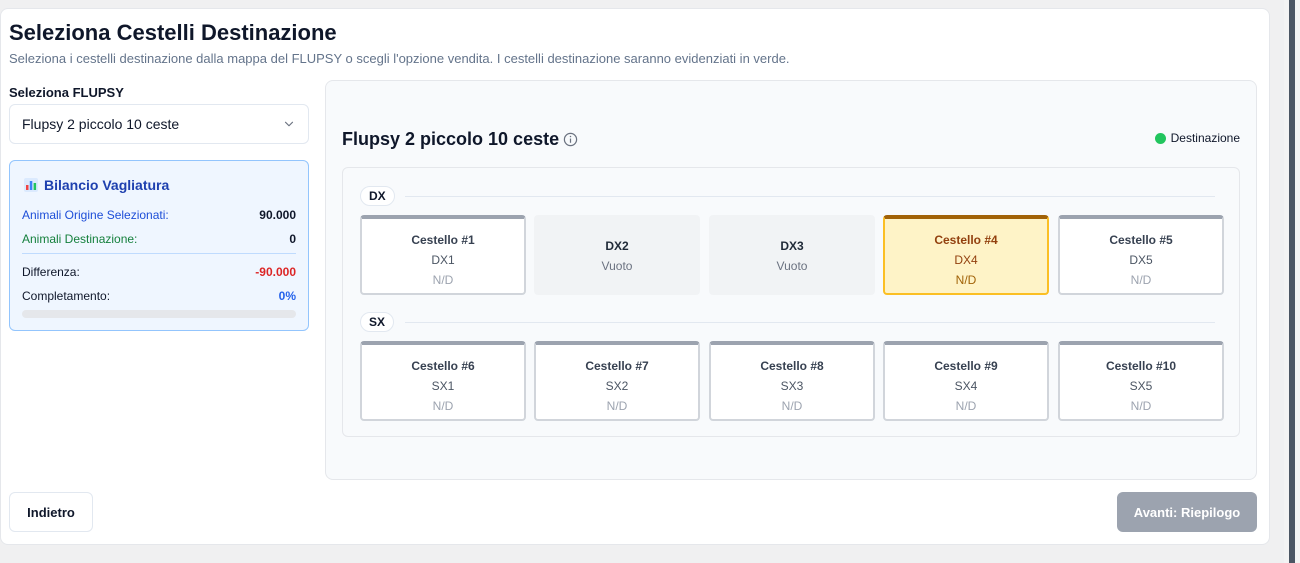 The height and width of the screenshot is (563, 1300). What do you see at coordinates (101, 124) in the screenshot?
I see `flupsy-select-value: Flupsy 2 piccolo 10 ceste` at bounding box center [101, 124].